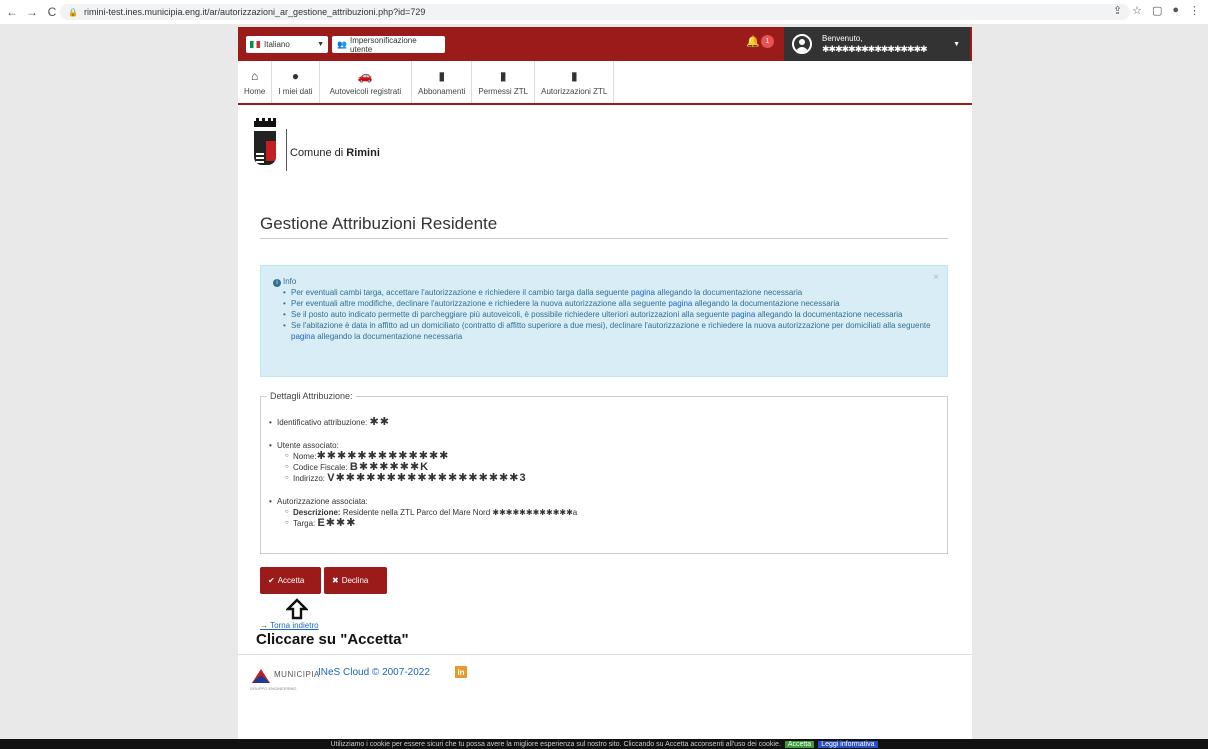  I want to click on welcome-label: Benvenuto,, so click(842, 38).